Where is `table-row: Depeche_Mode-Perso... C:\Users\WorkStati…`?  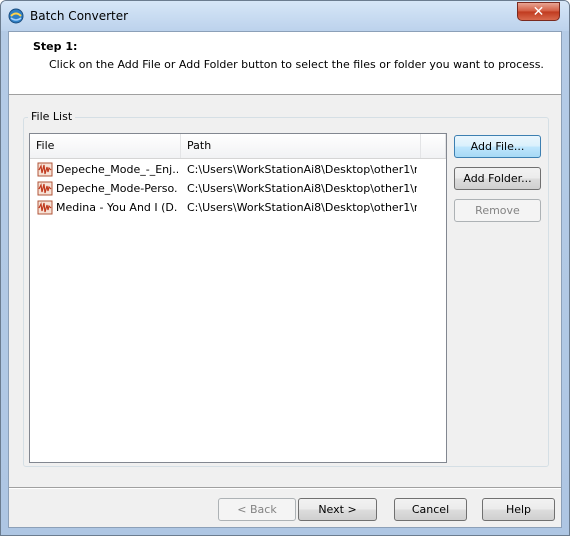
table-row: Depeche_Mode-Perso... C:\Users\WorkStati… is located at coordinates (238, 188).